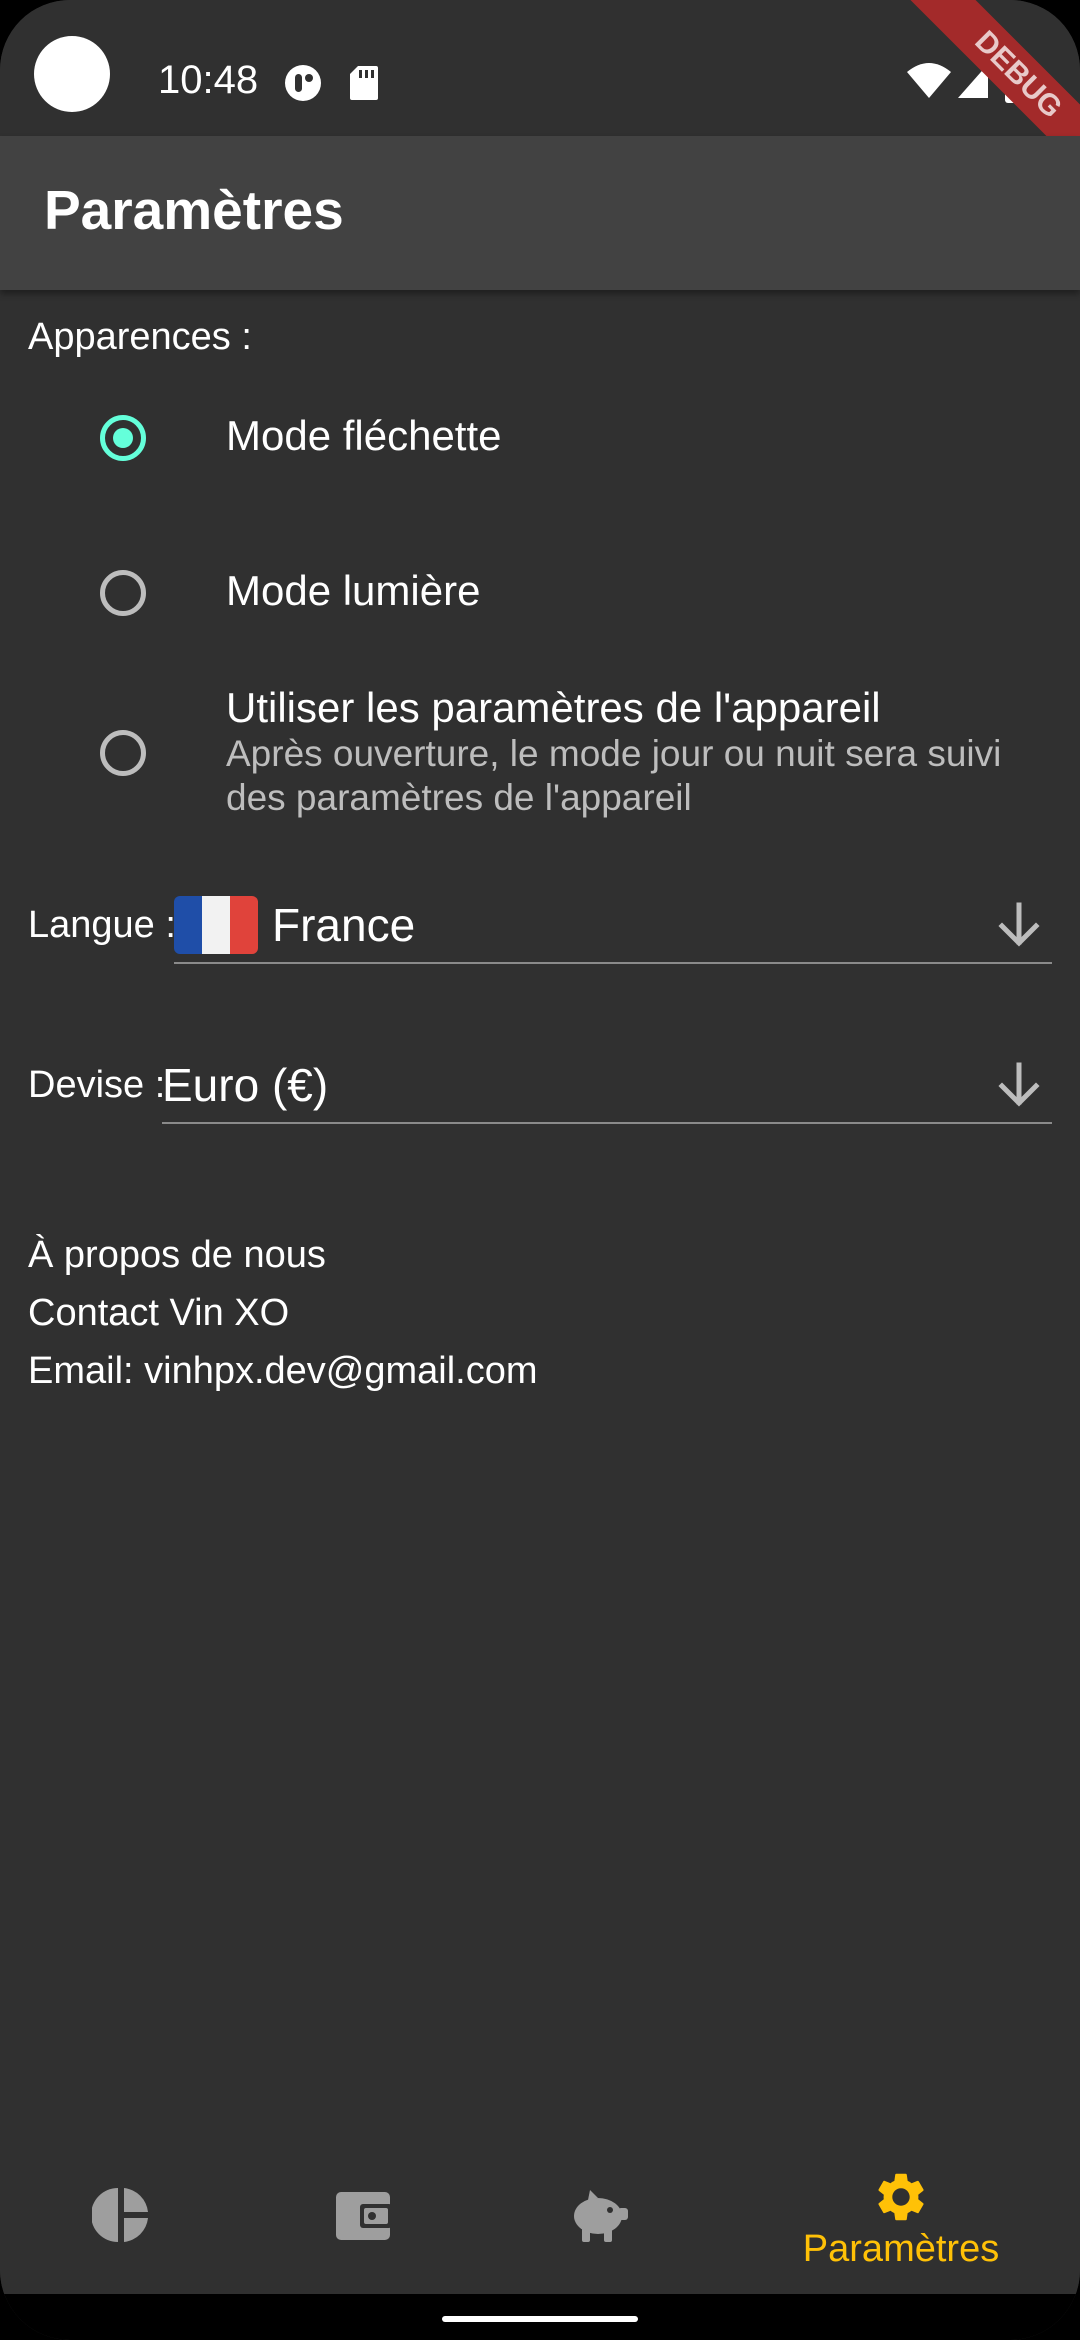  Describe the element at coordinates (901, 2197) in the screenshot. I see `gear-icon` at that location.